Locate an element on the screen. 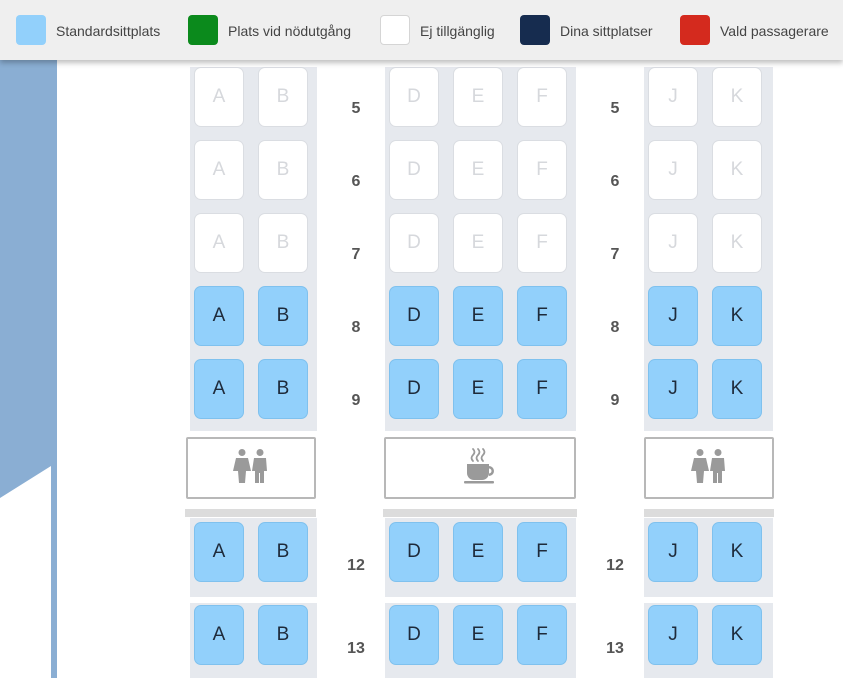 The height and width of the screenshot is (678, 843). seat-7b: B is located at coordinates (283, 243).